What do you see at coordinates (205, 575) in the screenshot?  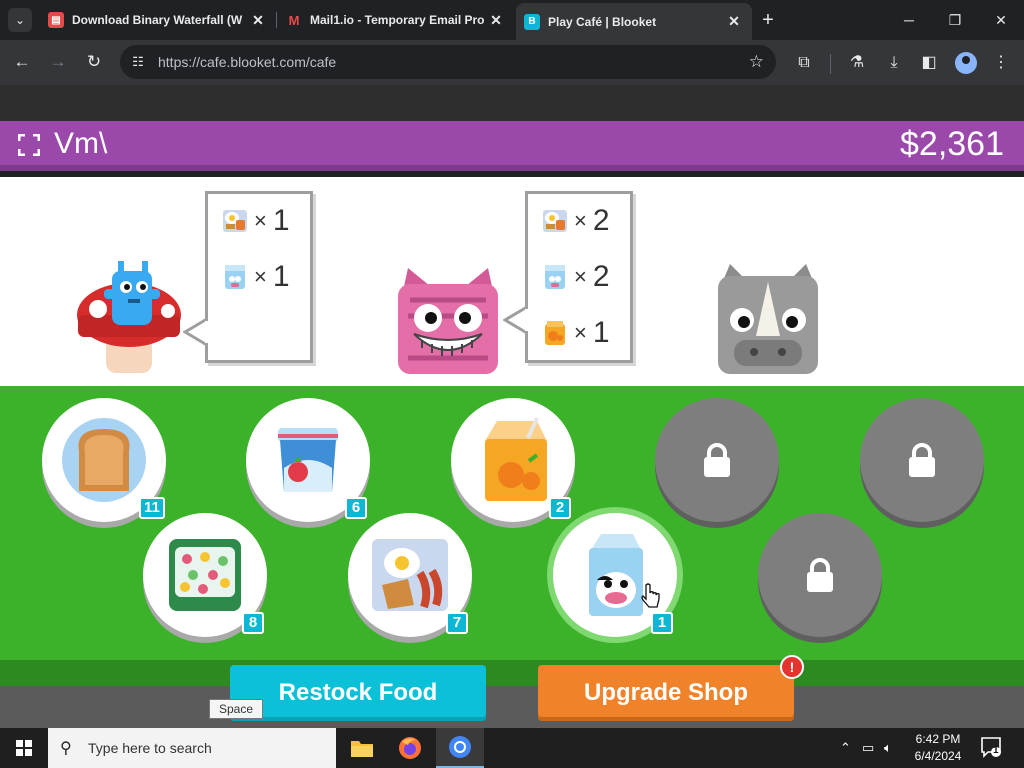 I see `cereal-icon` at bounding box center [205, 575].